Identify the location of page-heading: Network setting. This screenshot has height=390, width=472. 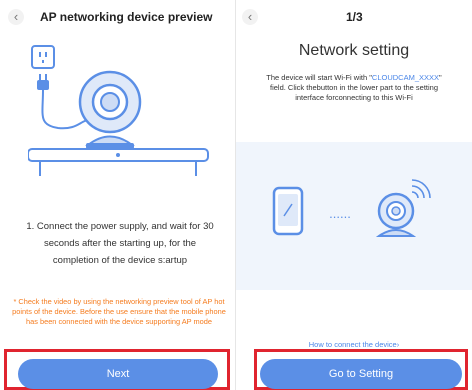
(354, 50).